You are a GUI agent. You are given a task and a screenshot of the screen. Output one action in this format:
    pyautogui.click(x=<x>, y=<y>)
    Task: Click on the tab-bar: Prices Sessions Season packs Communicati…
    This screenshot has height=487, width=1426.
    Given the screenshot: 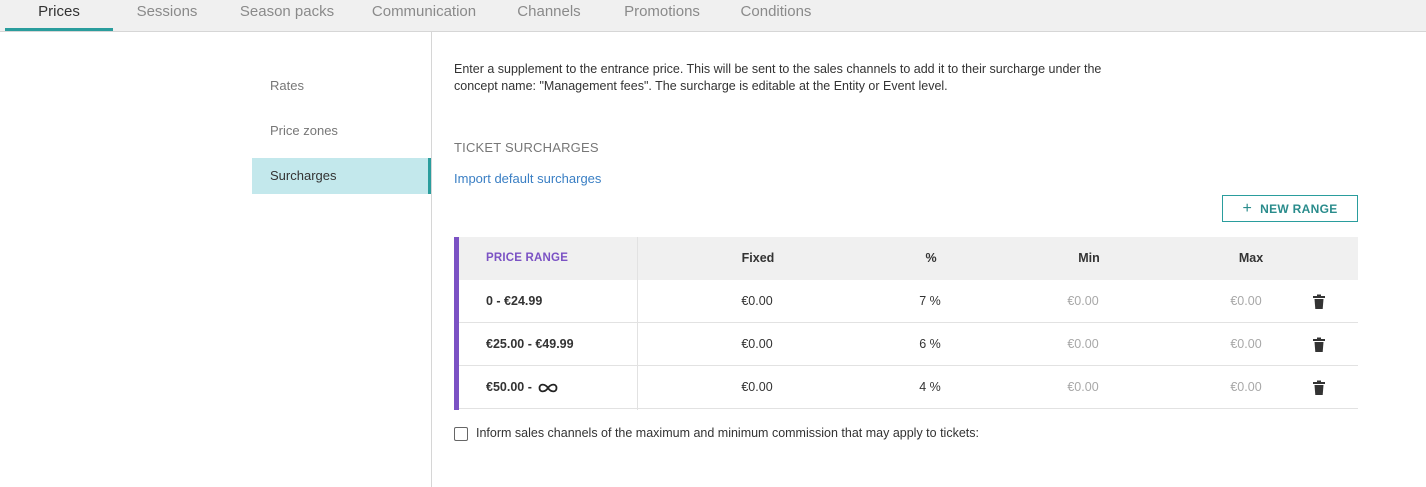 What is the action you would take?
    pyautogui.click(x=713, y=16)
    